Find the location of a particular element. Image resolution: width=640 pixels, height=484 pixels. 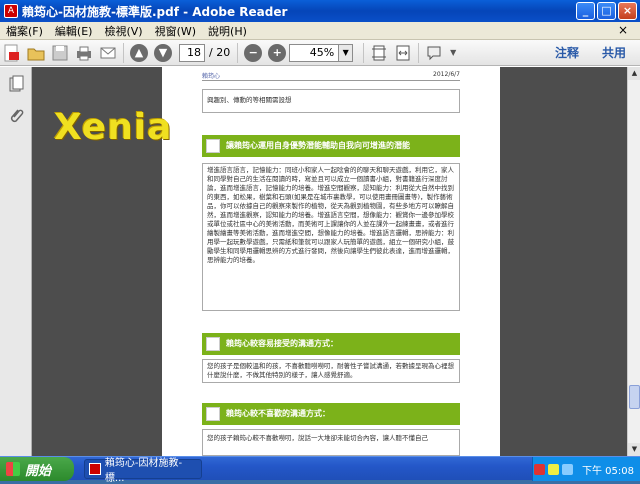

clock: 下午 05:08 is located at coordinates (608, 471).